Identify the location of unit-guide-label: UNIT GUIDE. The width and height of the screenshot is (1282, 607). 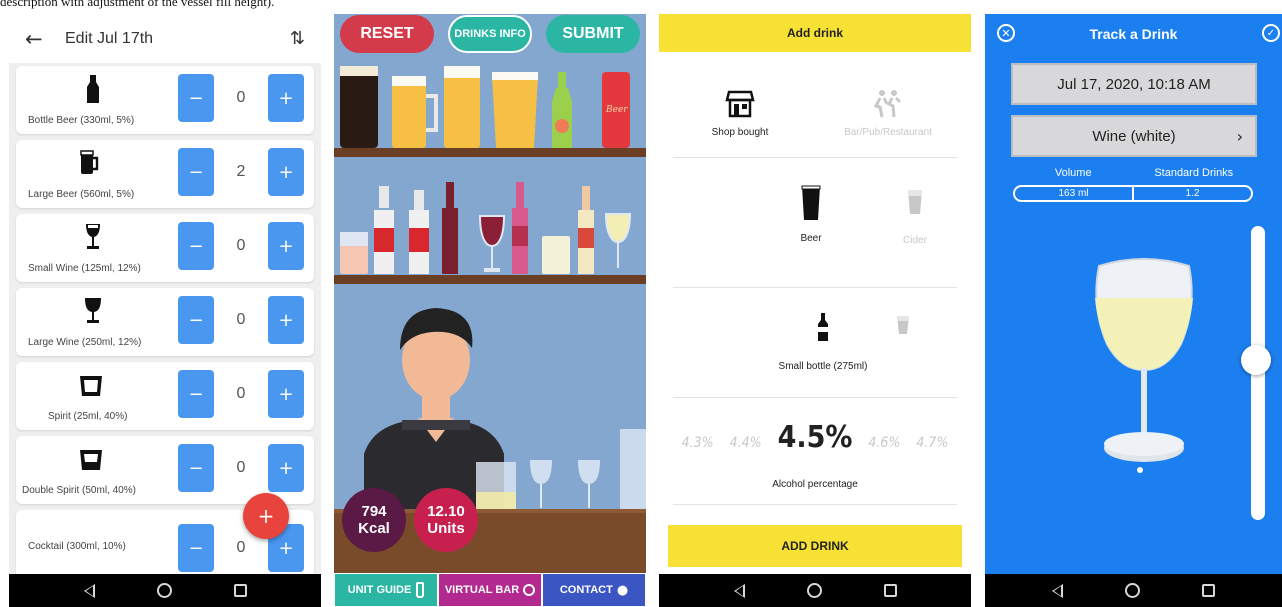
(379, 590).